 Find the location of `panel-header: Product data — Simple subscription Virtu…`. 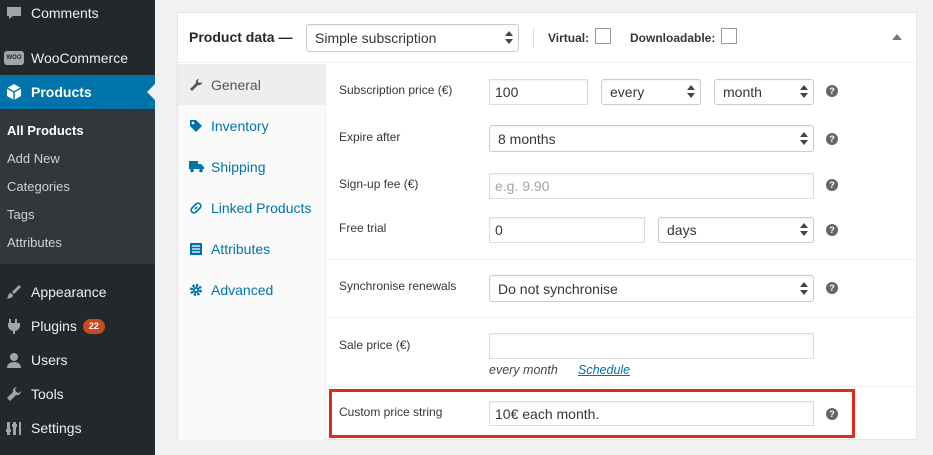

panel-header: Product data — Simple subscription Virtu… is located at coordinates (547, 38).